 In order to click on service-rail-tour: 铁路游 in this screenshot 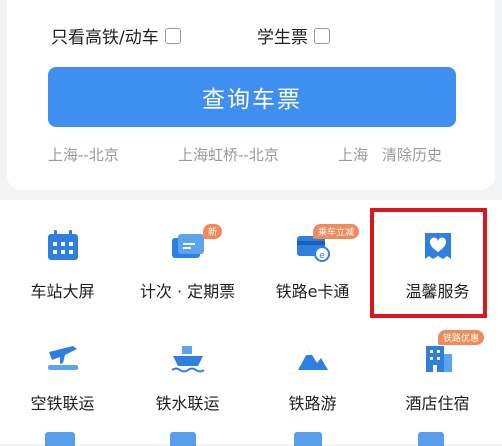, I will do `click(312, 367)`.